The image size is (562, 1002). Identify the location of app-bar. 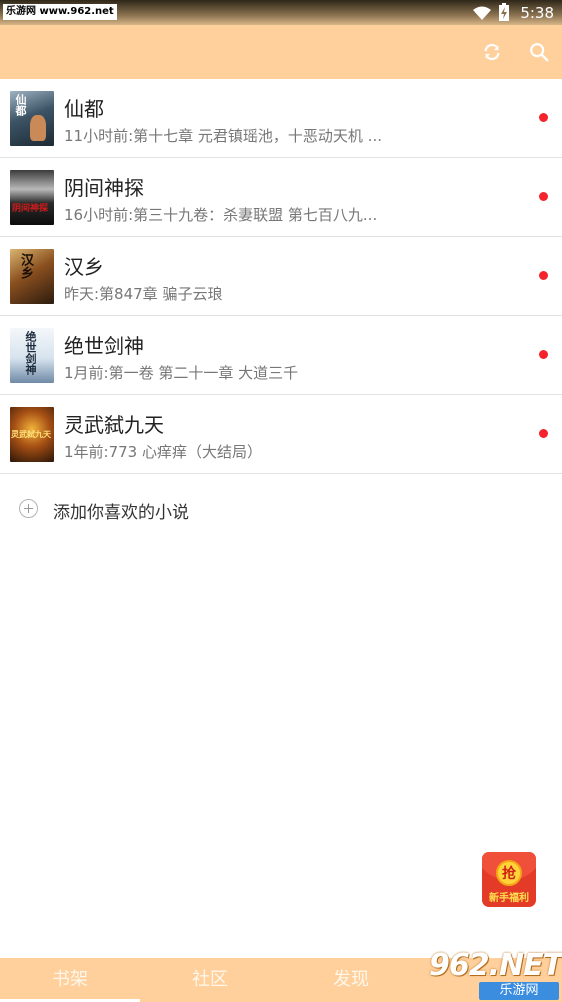
(281, 52).